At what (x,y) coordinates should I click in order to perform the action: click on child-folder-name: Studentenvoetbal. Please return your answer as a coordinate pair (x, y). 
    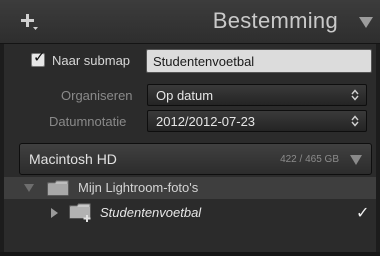
    Looking at the image, I should click on (151, 212).